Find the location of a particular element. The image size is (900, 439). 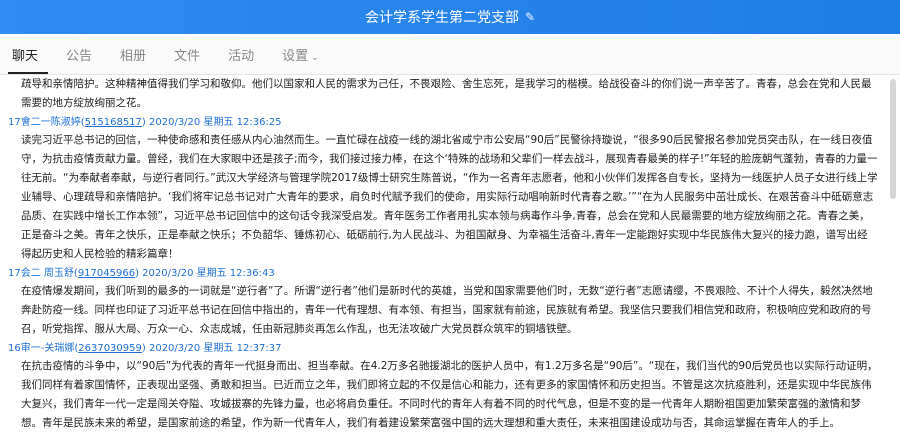

chevron-down-icon: ⌄ is located at coordinates (315, 58).